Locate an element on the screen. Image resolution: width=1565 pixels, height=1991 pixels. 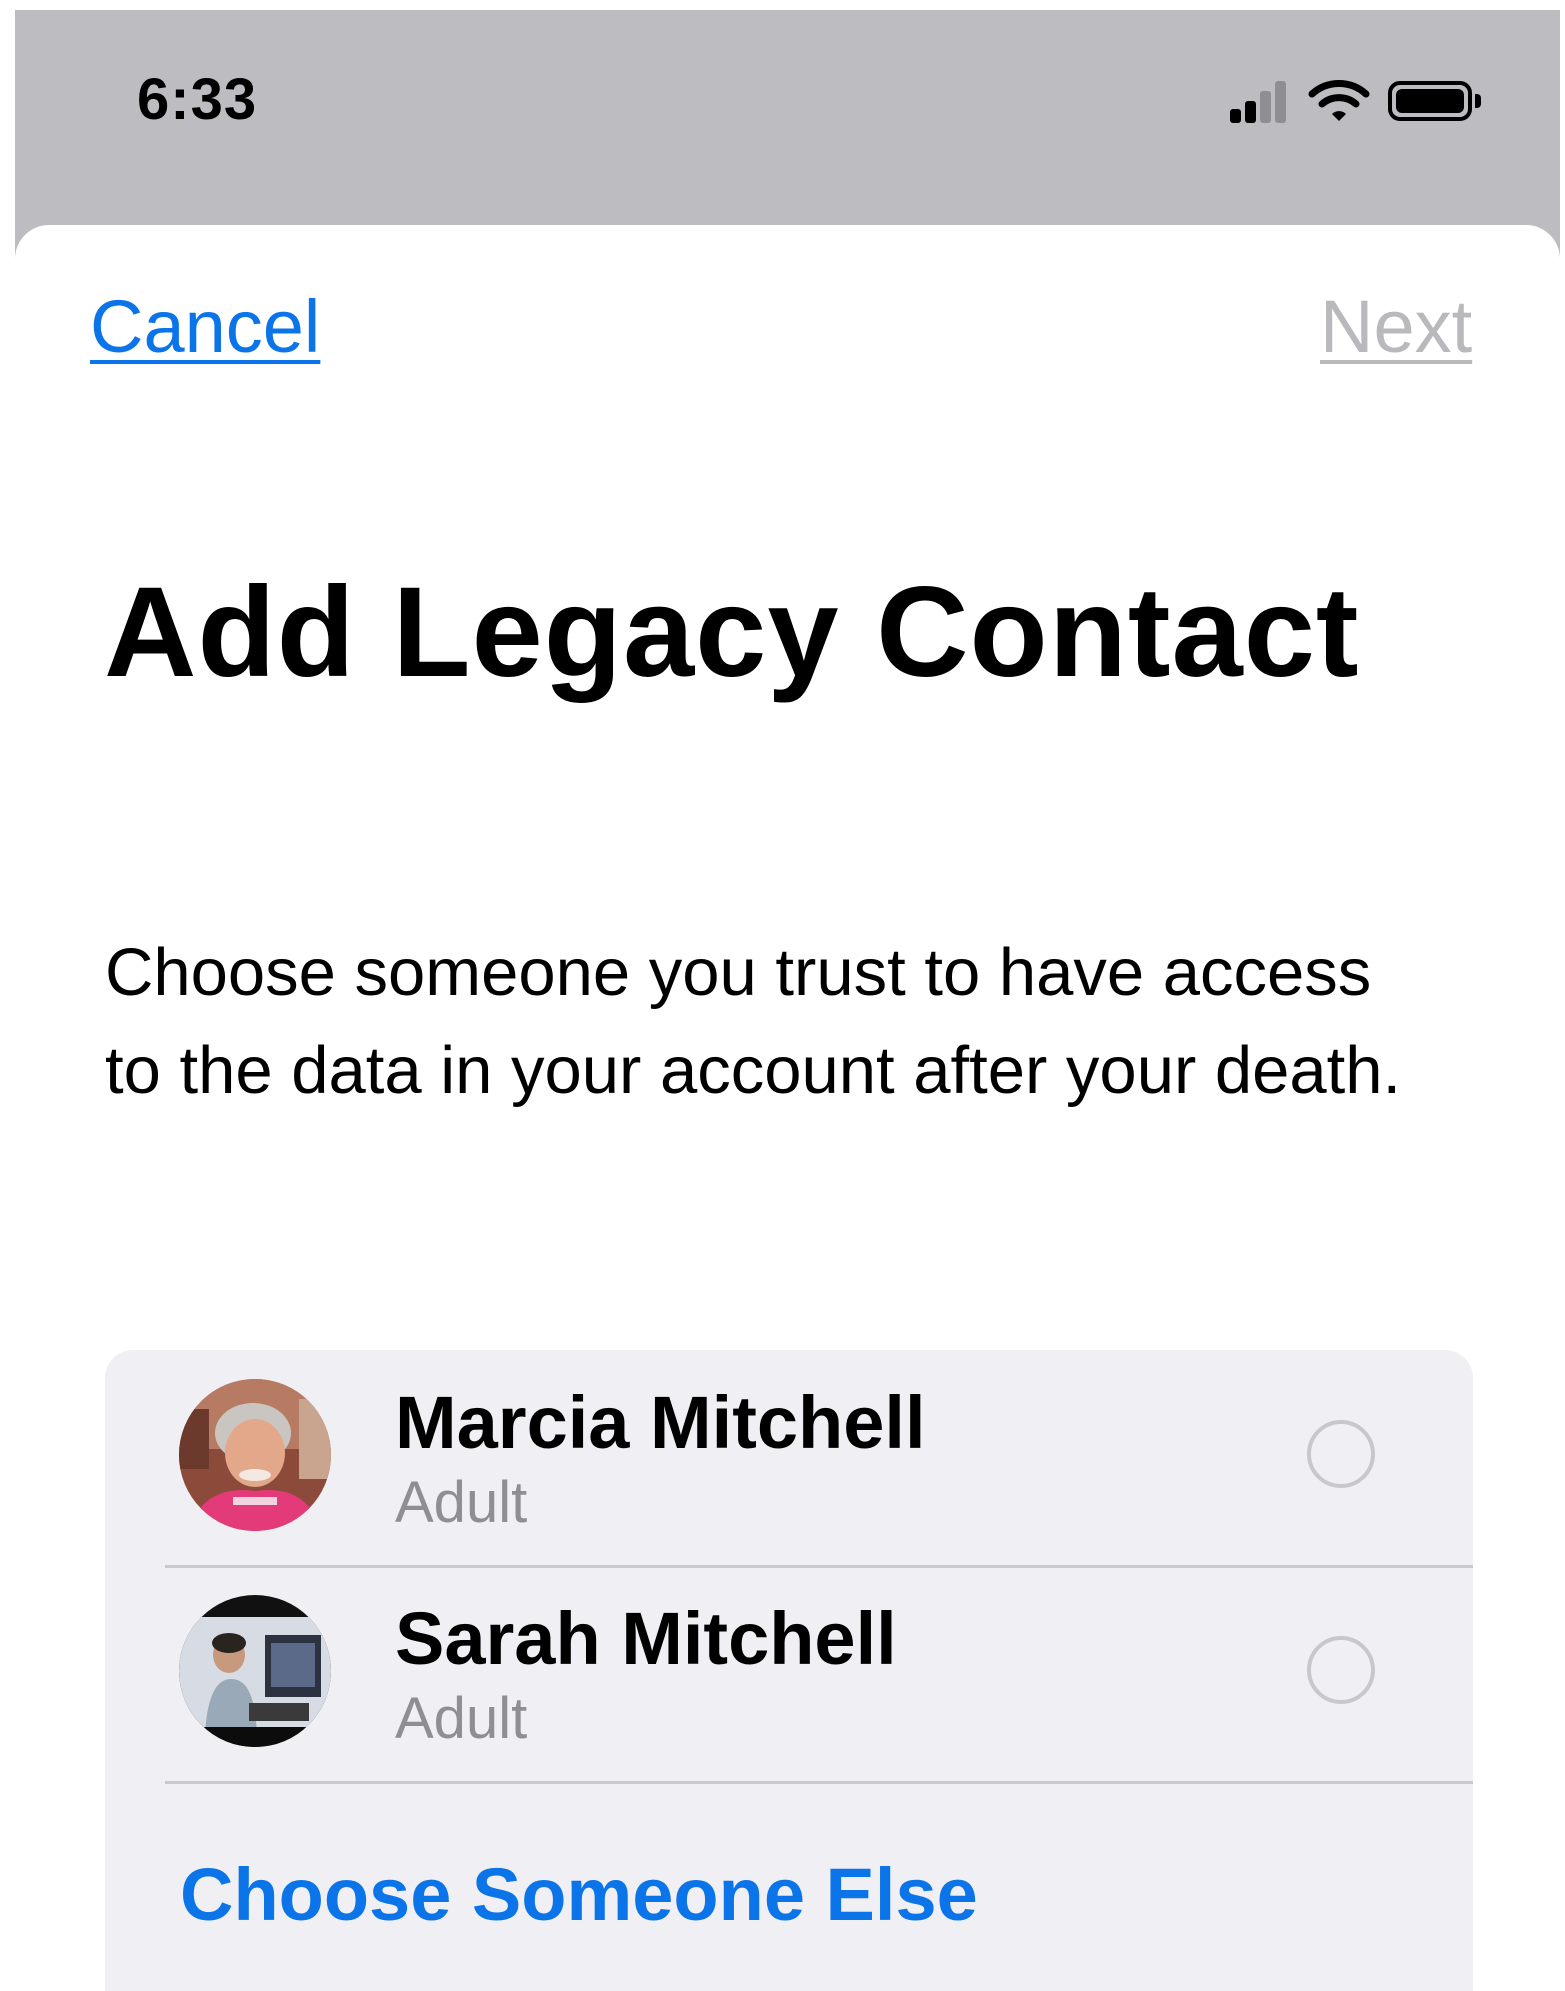
contact-row-marcia-mitchell: Marcia Mitchell Adult is located at coordinates (789, 1458).